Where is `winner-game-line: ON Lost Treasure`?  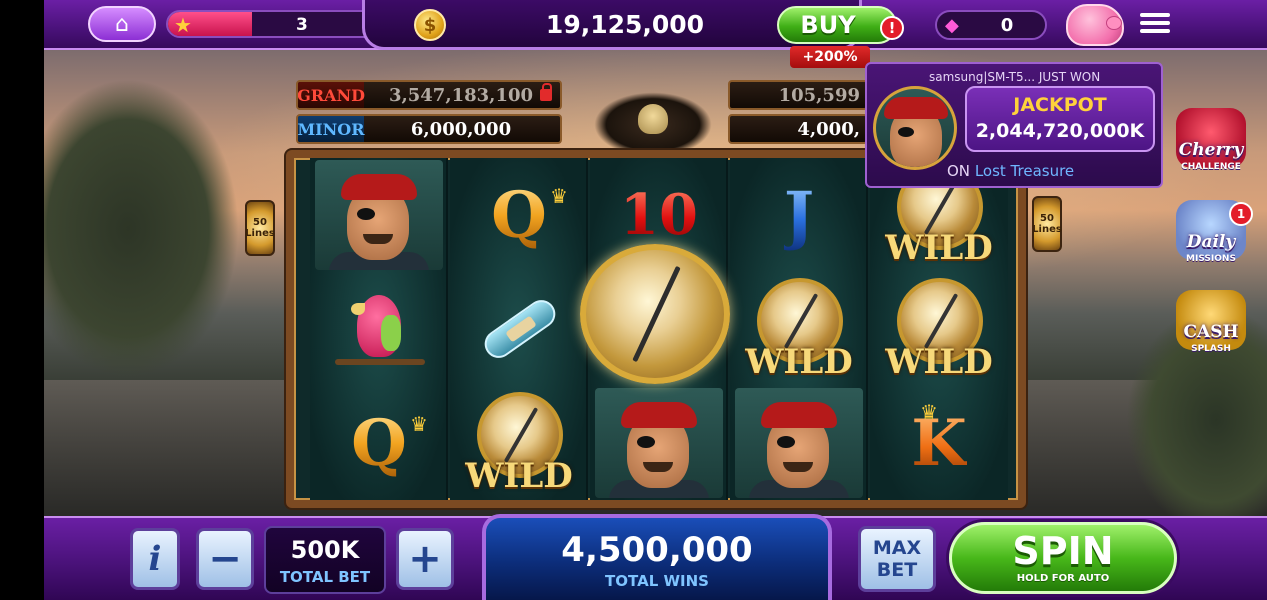
winner-game-line: ON Lost Treasure is located at coordinates (1010, 171).